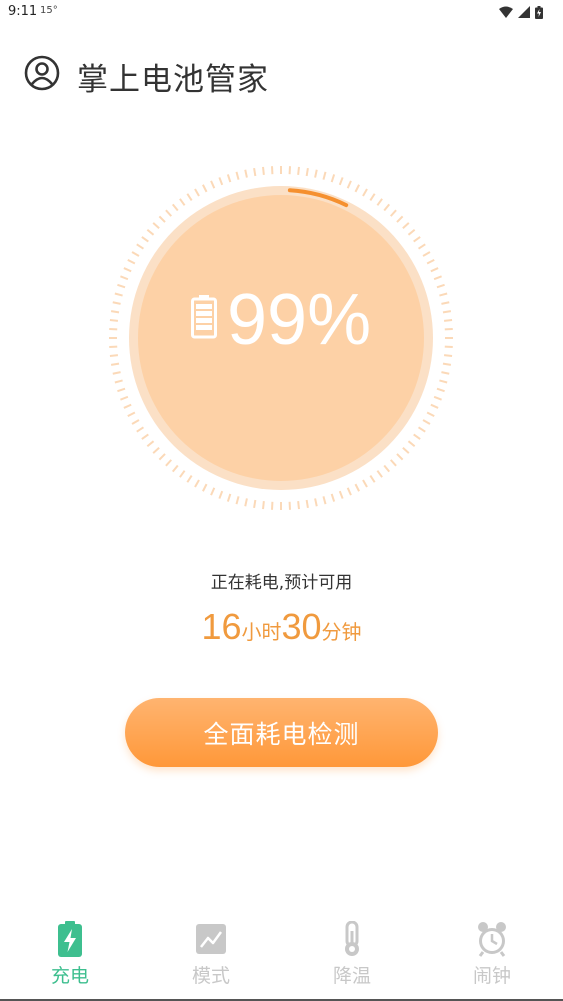 The width and height of the screenshot is (563, 1001). I want to click on nav-label-charge: 充电, so click(69, 976).